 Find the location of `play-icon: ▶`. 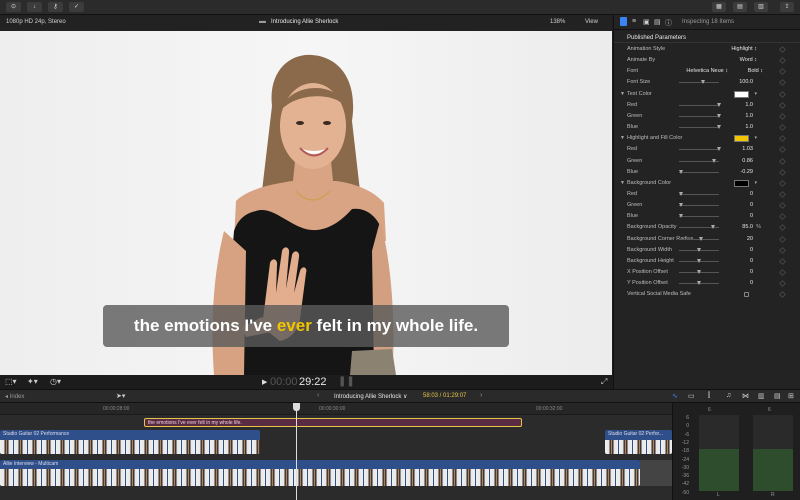

play-icon: ▶ is located at coordinates (264, 382).